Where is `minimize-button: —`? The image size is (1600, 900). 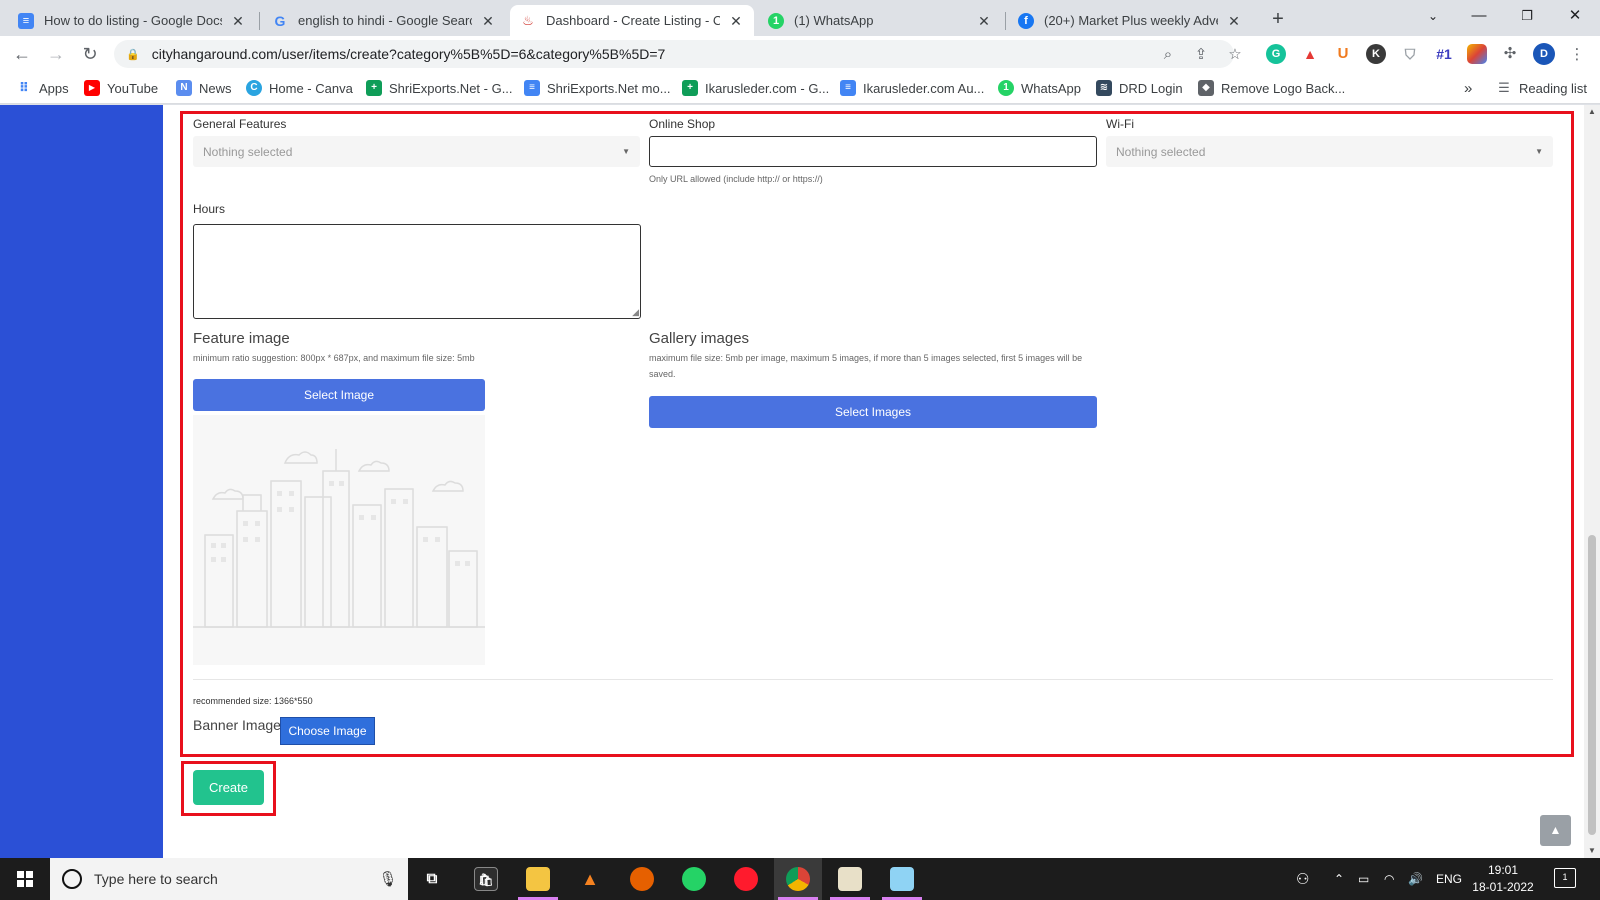 minimize-button: — is located at coordinates (1479, 17).